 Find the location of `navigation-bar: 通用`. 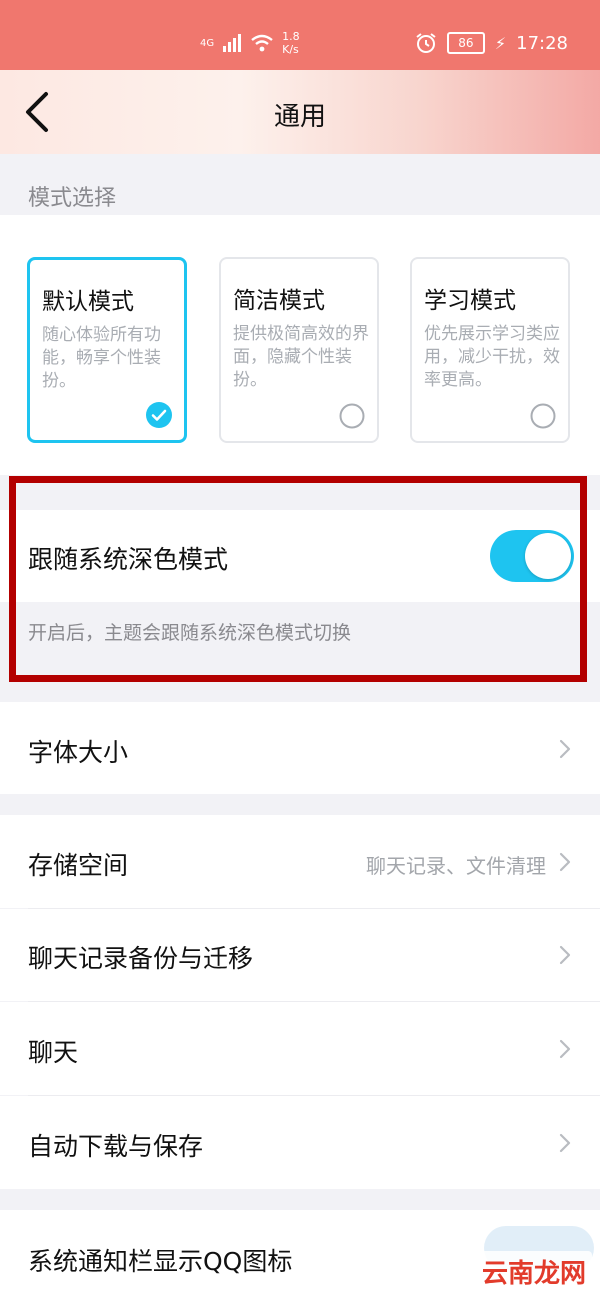

navigation-bar: 通用 is located at coordinates (300, 112).